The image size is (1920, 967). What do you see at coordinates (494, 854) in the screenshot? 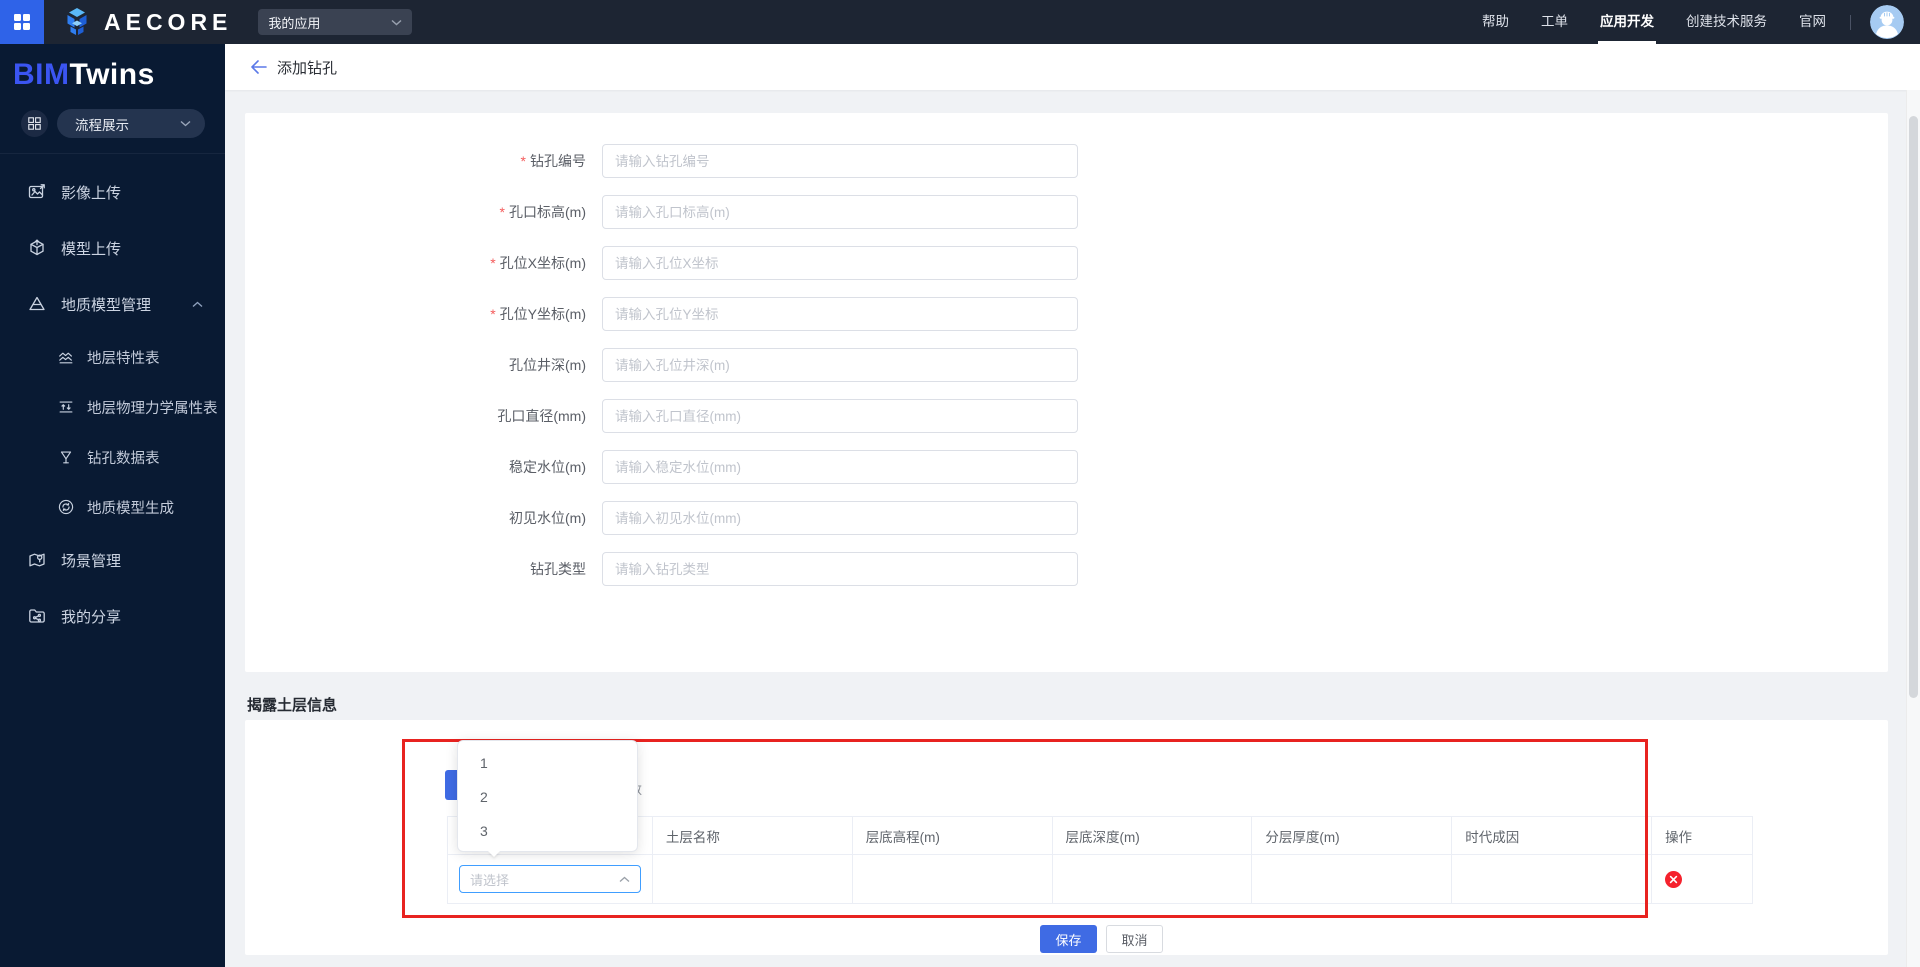
I see `popup-arrow` at bounding box center [494, 854].